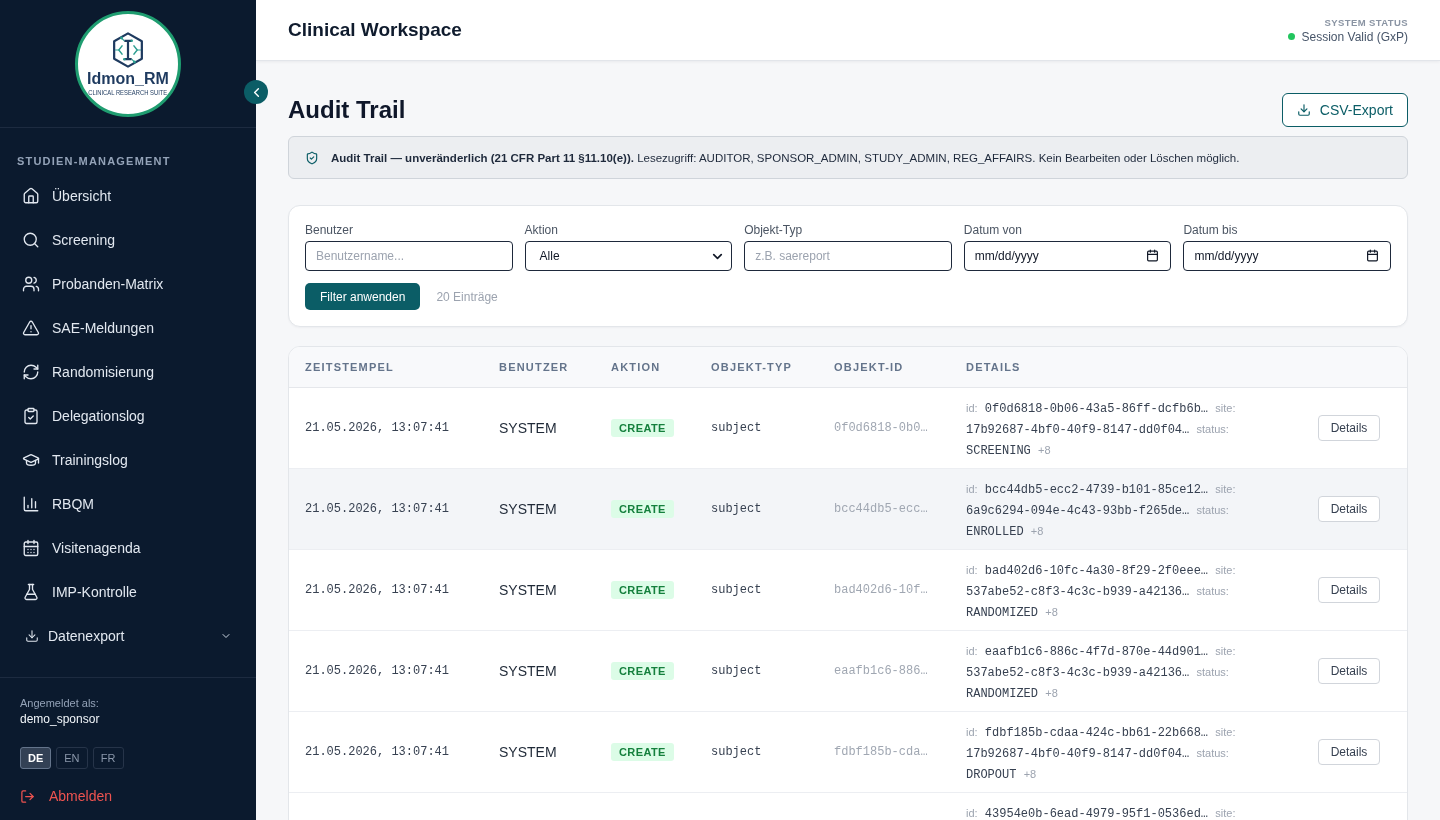 This screenshot has height=820, width=1440. Describe the element at coordinates (128, 372) in the screenshot. I see `nav-item: Randomisierung` at that location.